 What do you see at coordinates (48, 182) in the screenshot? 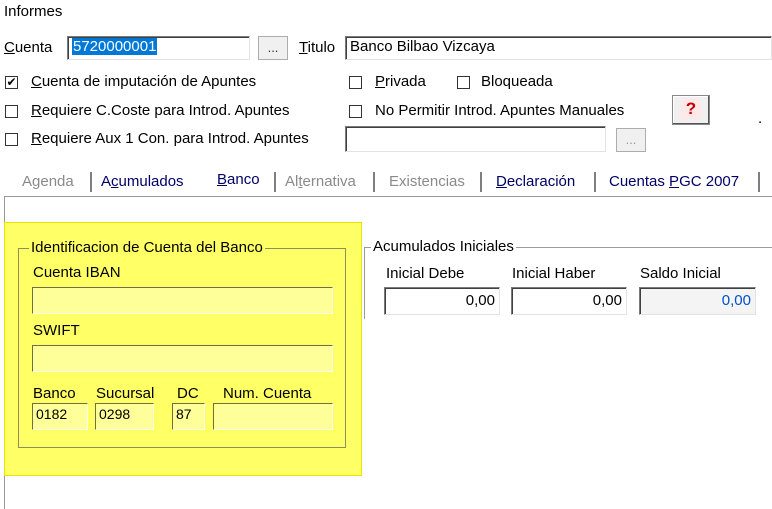
I see `tab-agenda: Agenda` at bounding box center [48, 182].